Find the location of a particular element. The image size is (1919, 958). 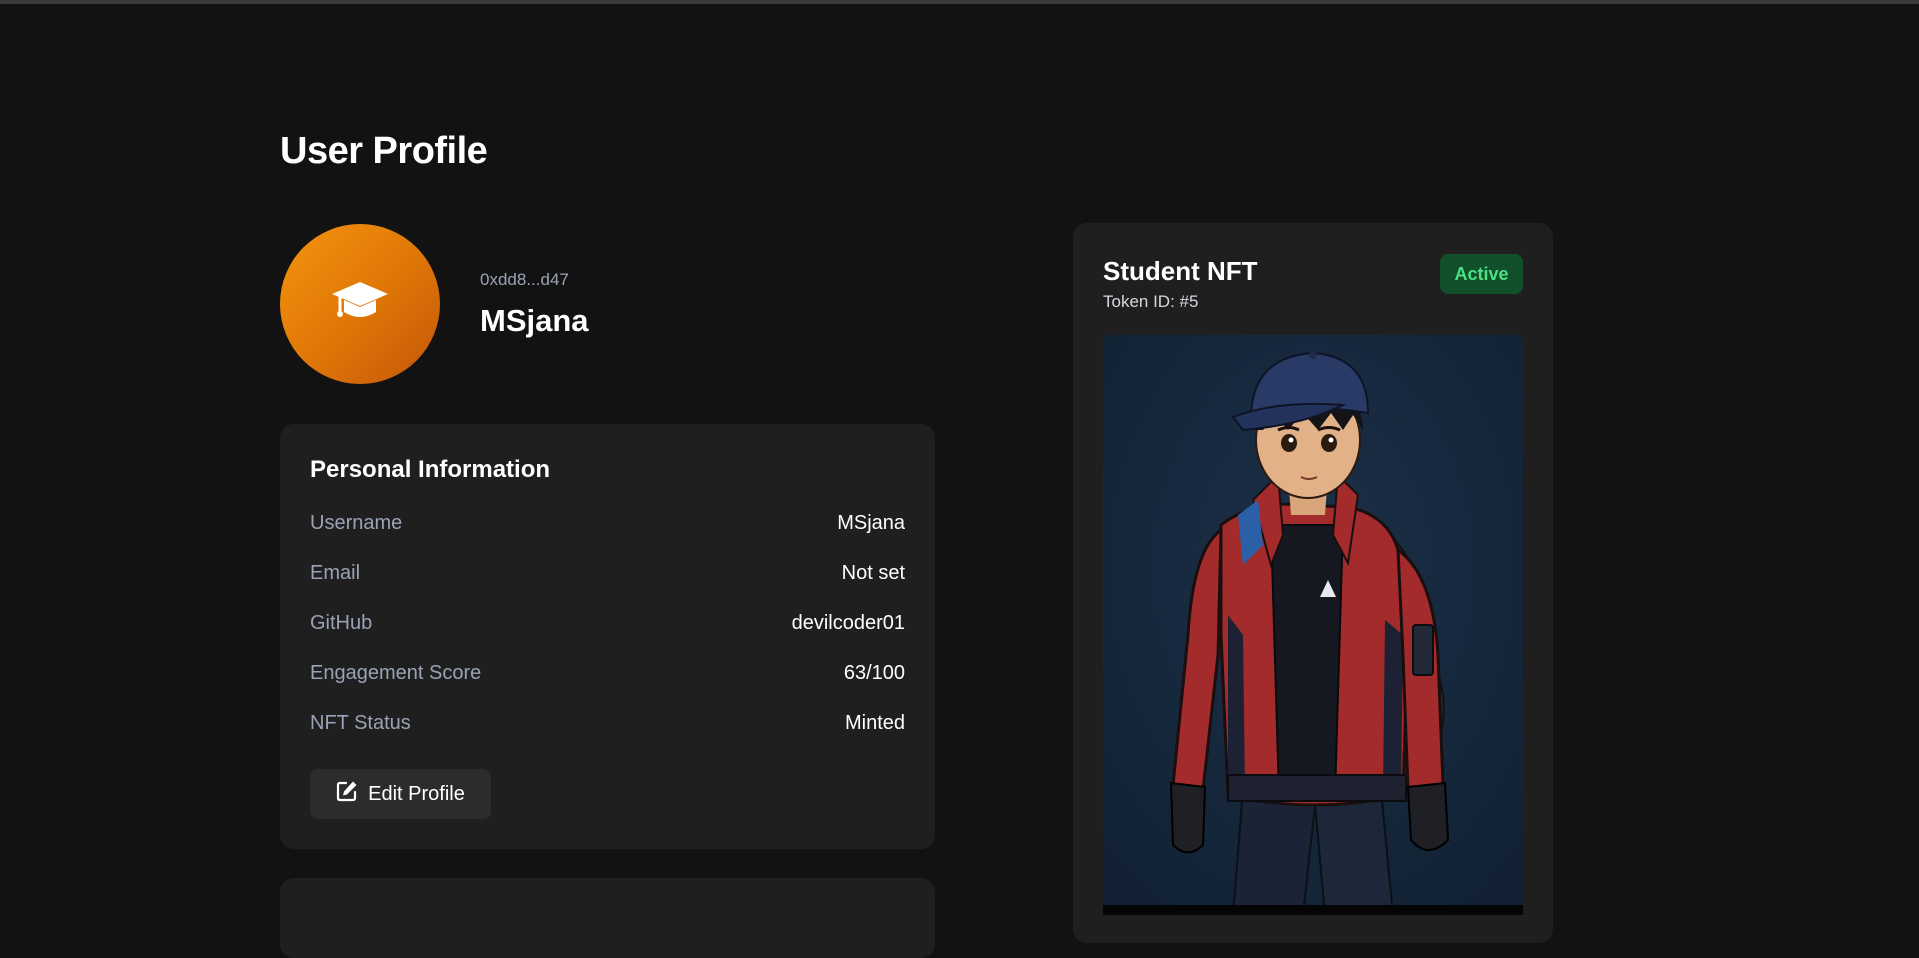

info-label: Email is located at coordinates (335, 572).